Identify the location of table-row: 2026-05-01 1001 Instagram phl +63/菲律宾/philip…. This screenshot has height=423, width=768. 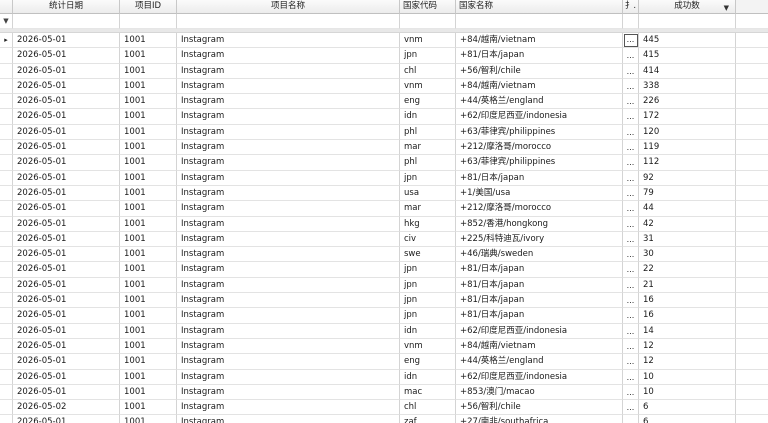
(384, 163).